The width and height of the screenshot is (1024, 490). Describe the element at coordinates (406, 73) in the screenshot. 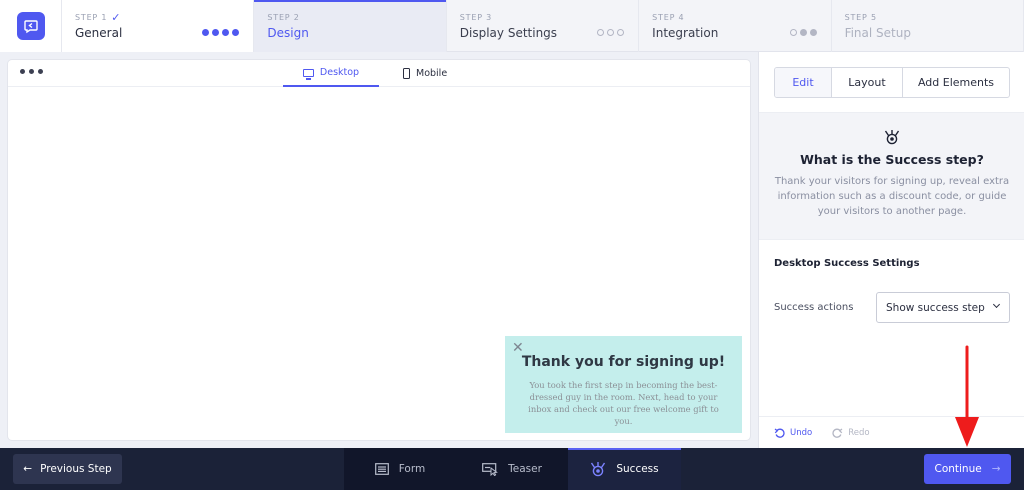

I see `mobile-icon` at that location.